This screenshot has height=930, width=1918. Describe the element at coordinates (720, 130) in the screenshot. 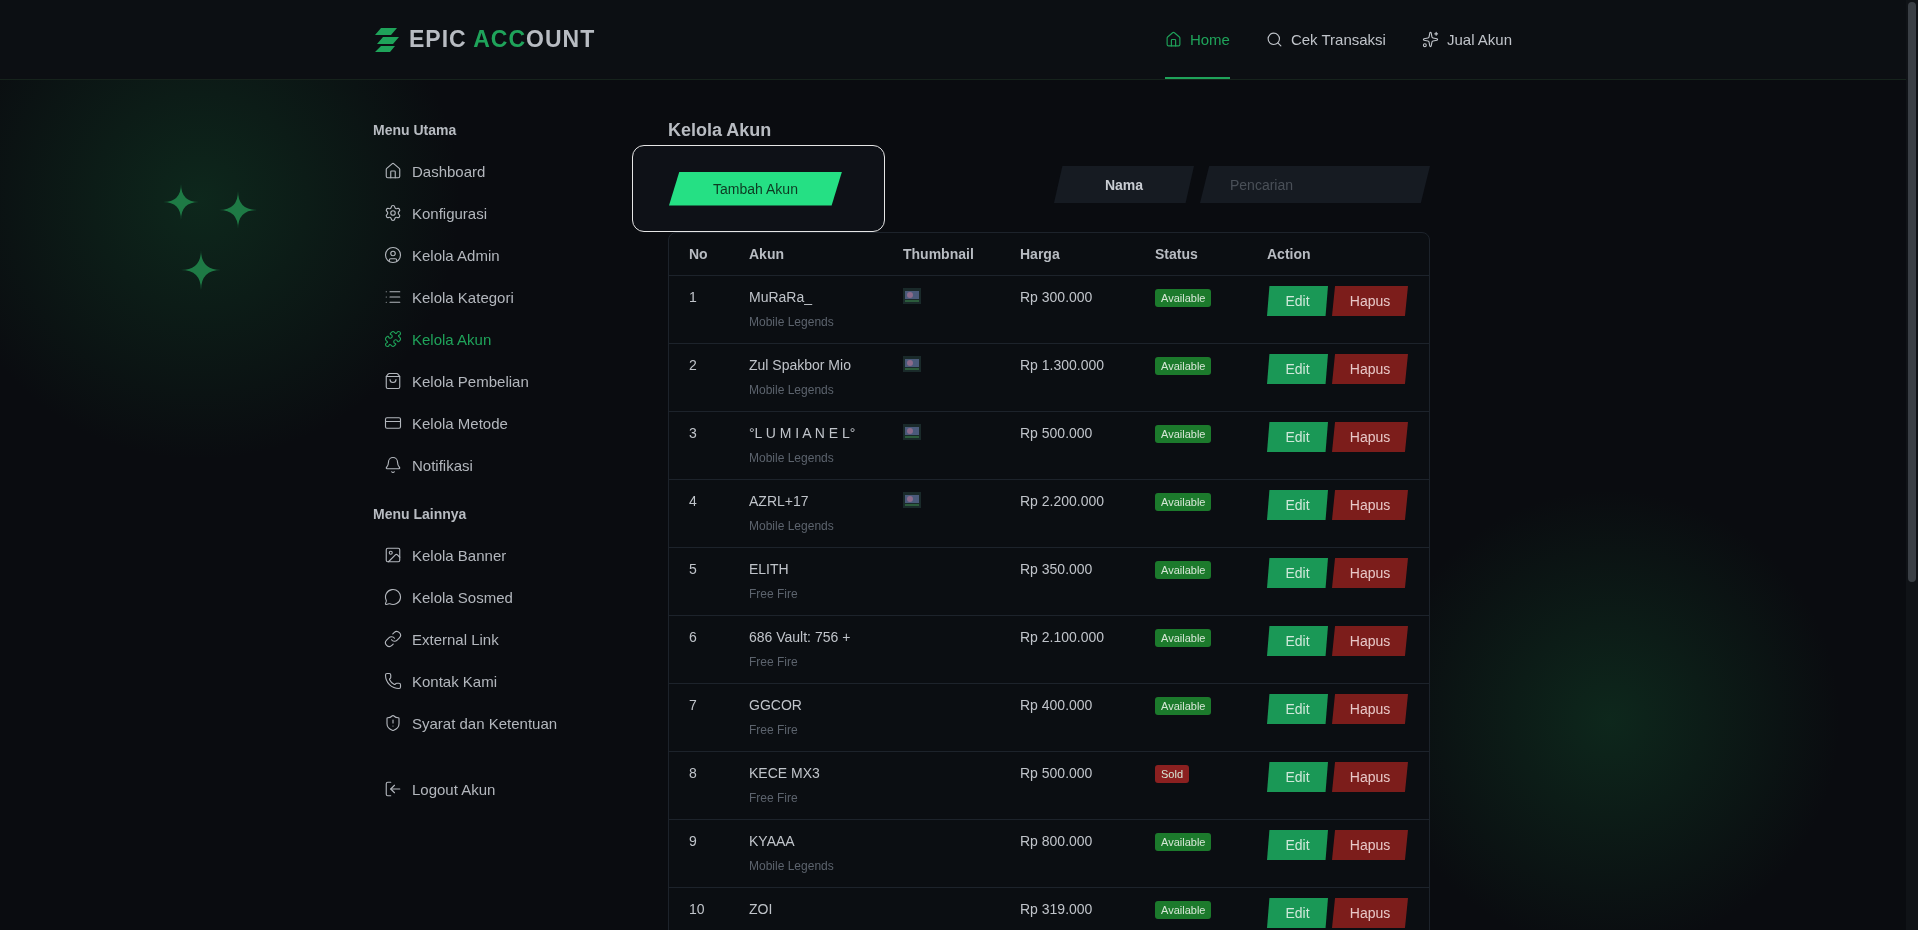

I see `page-title: Kelola Akun` at that location.